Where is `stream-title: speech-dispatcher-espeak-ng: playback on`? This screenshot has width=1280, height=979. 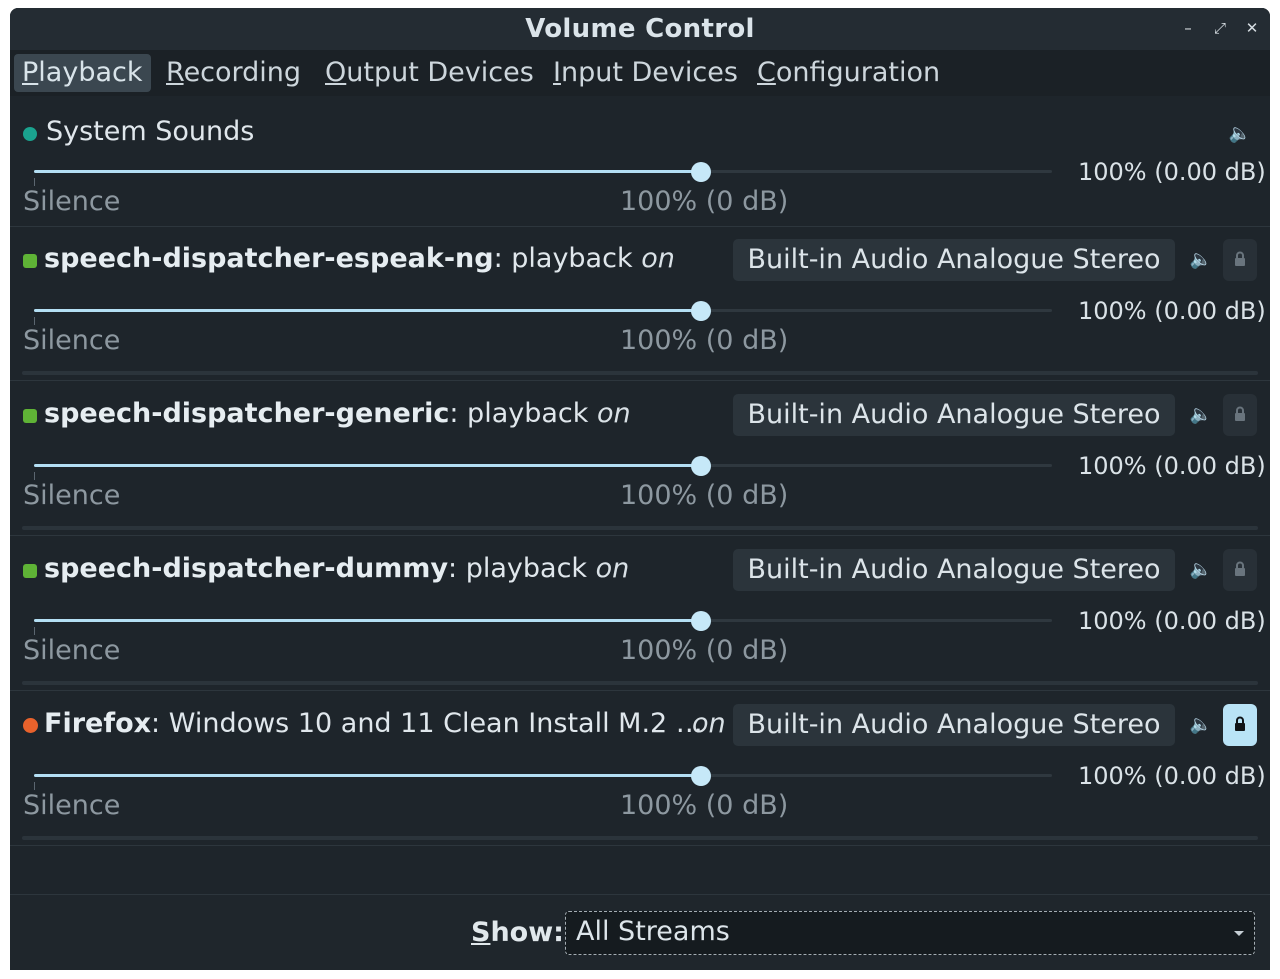 stream-title: speech-dispatcher-espeak-ng: playback on is located at coordinates (359, 258).